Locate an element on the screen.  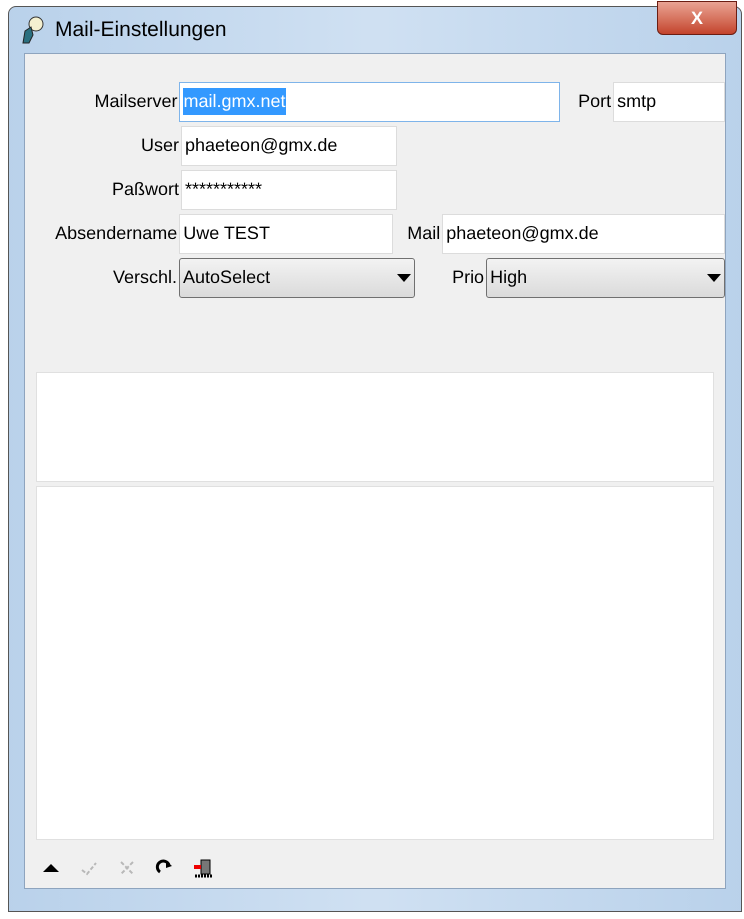
input-field: smtp is located at coordinates (669, 102).